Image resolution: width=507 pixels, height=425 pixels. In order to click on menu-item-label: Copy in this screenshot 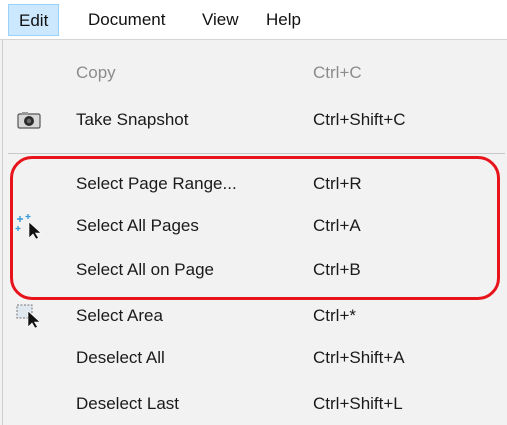, I will do `click(96, 72)`.